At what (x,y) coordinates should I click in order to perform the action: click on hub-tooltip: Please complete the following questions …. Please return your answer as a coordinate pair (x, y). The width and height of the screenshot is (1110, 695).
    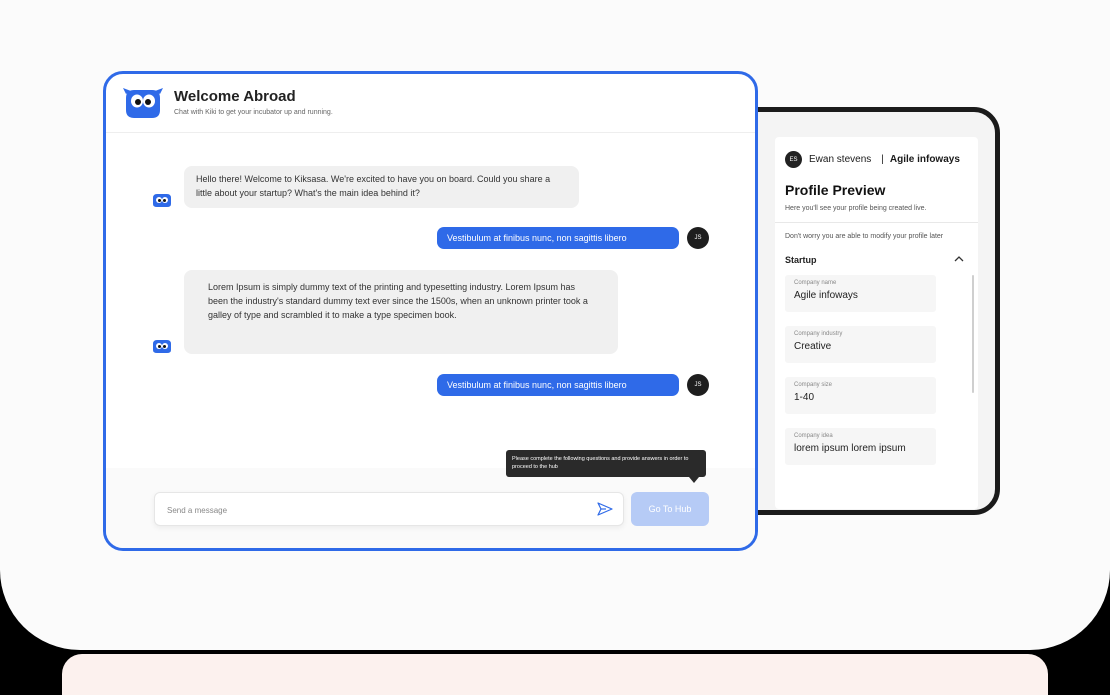
    Looking at the image, I should click on (606, 463).